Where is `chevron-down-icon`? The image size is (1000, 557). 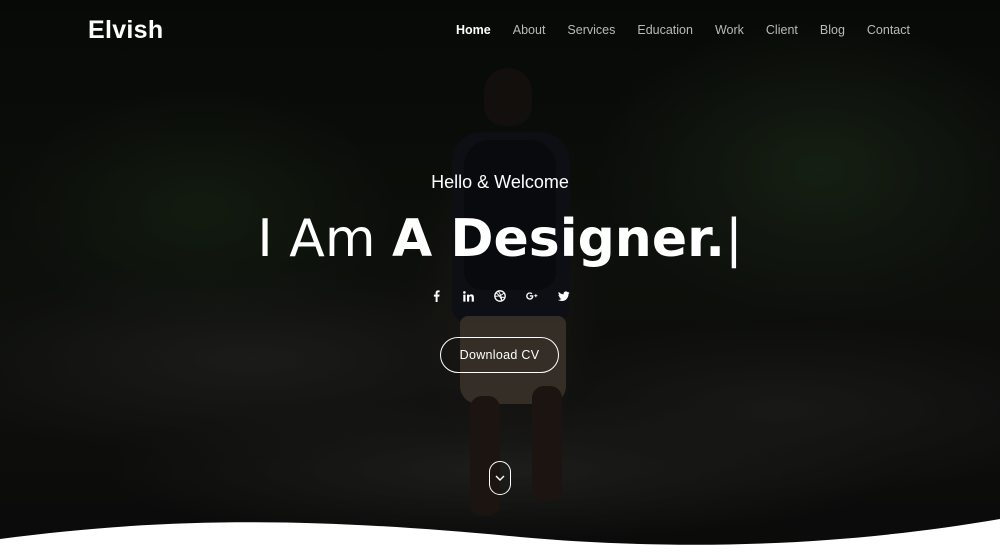
chevron-down-icon is located at coordinates (500, 478).